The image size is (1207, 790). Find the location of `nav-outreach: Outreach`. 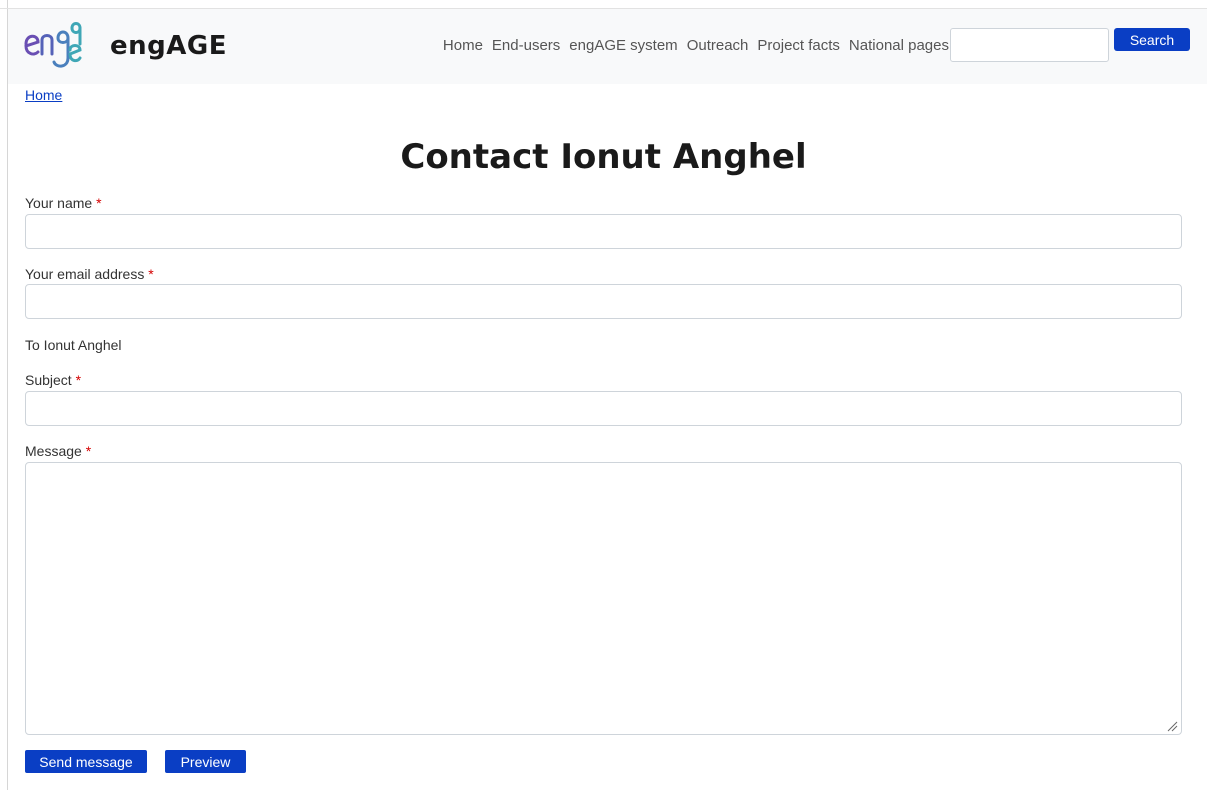

nav-outreach: Outreach is located at coordinates (718, 45).